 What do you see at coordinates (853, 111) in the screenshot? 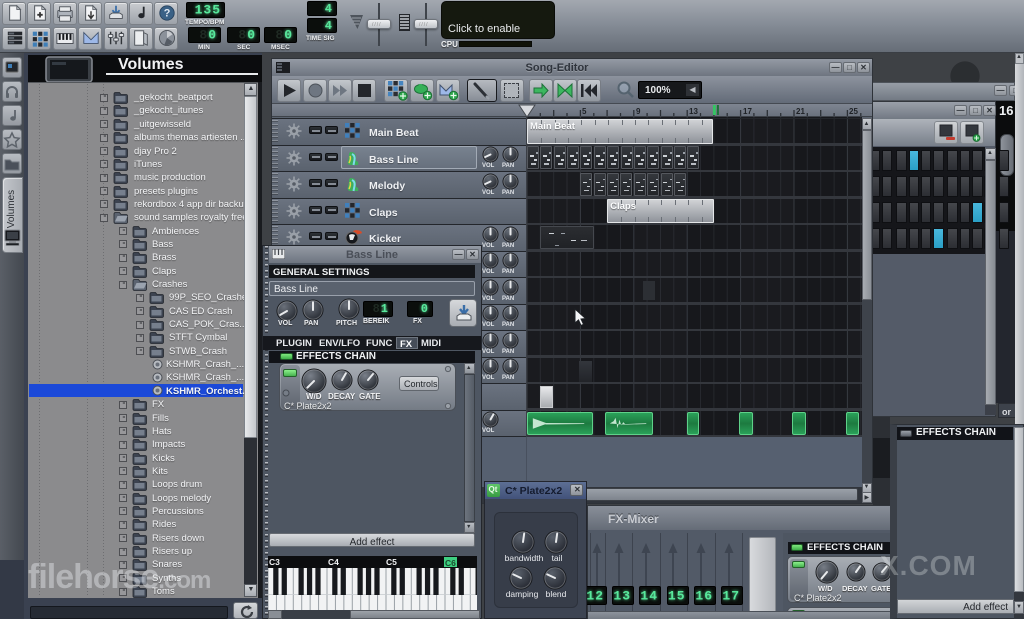
I see `svg-text: 25` at bounding box center [853, 111].